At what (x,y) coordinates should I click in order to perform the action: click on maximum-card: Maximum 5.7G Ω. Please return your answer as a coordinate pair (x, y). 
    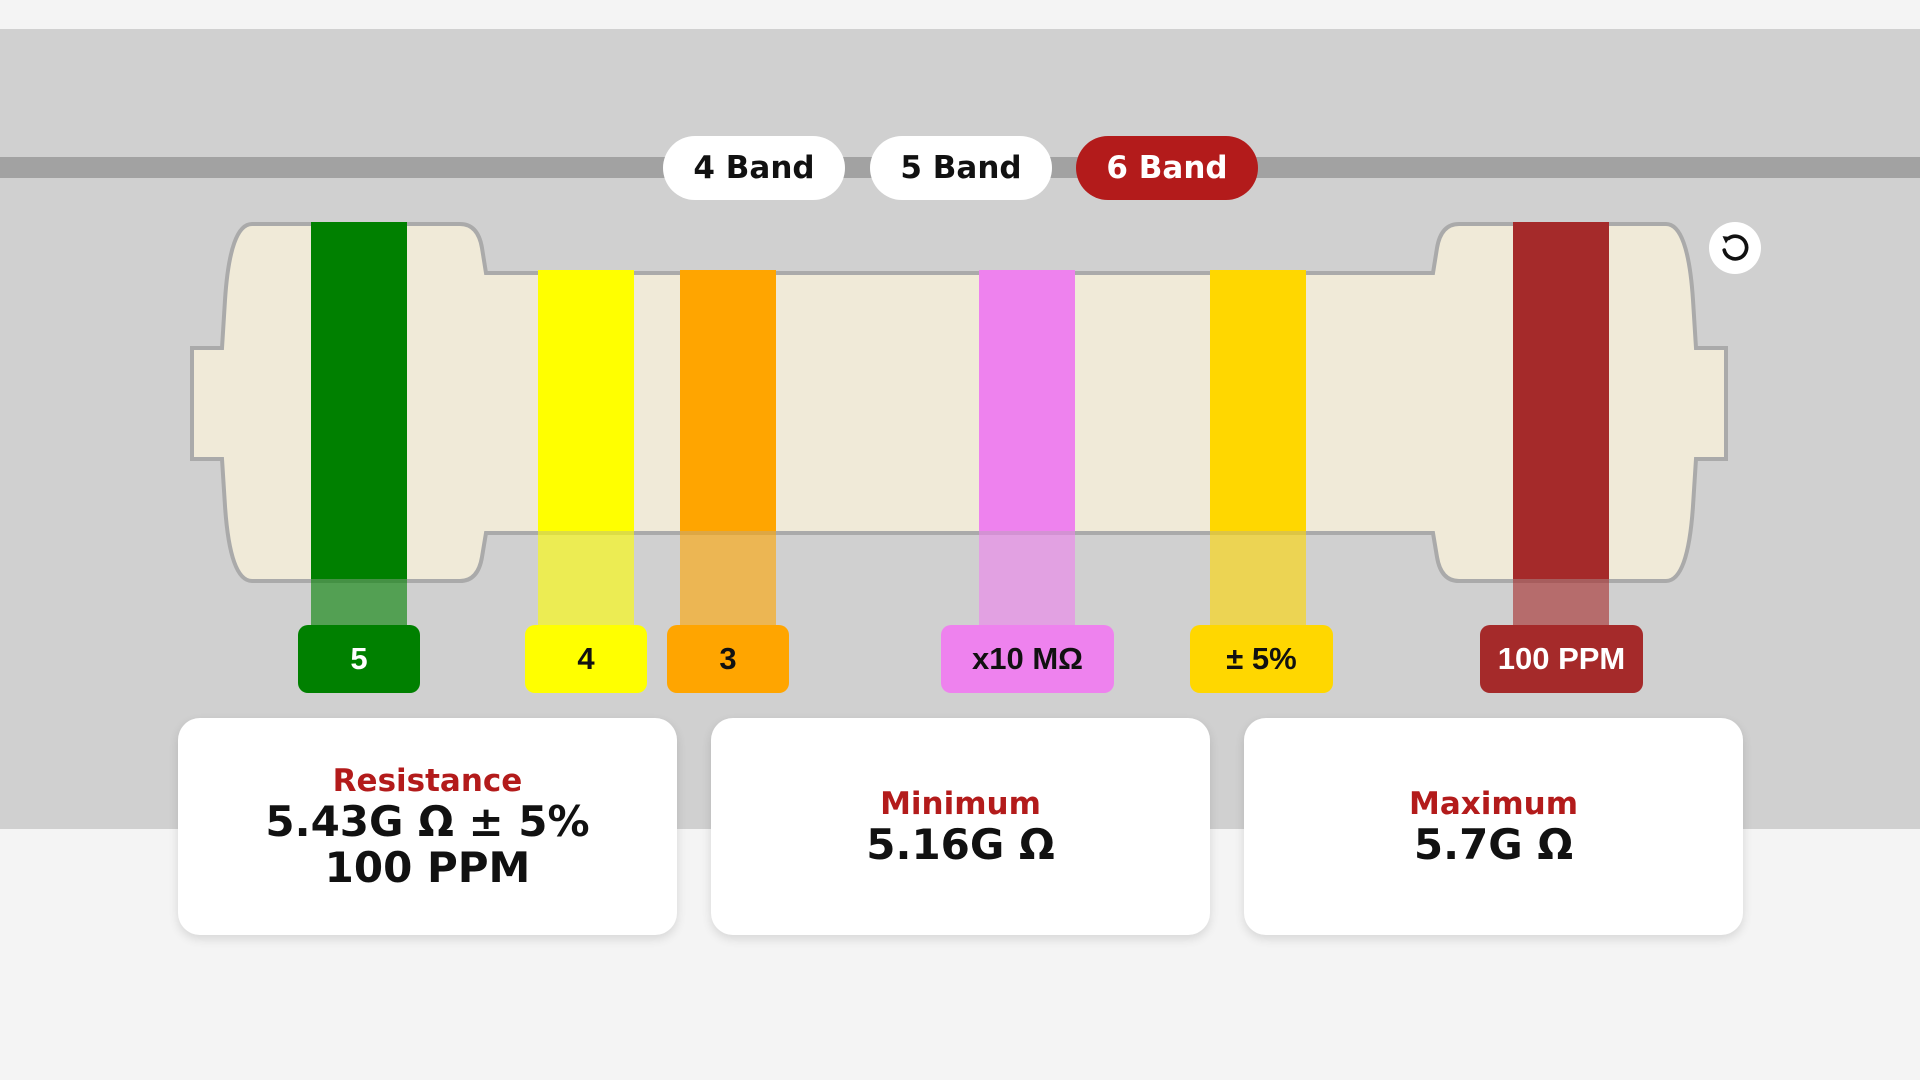
    Looking at the image, I should click on (1493, 826).